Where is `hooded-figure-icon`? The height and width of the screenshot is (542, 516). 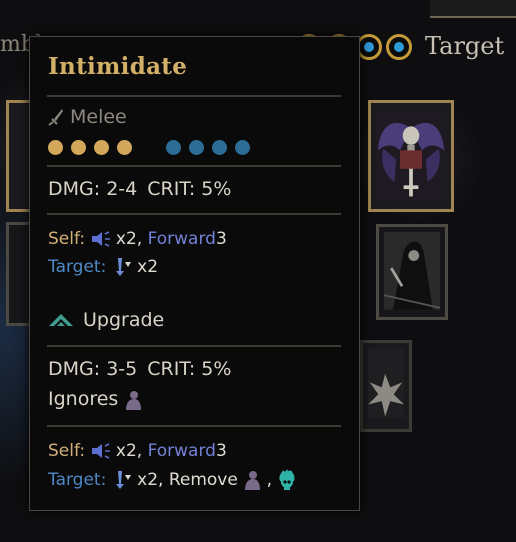 hooded-figure-icon is located at coordinates (412, 271).